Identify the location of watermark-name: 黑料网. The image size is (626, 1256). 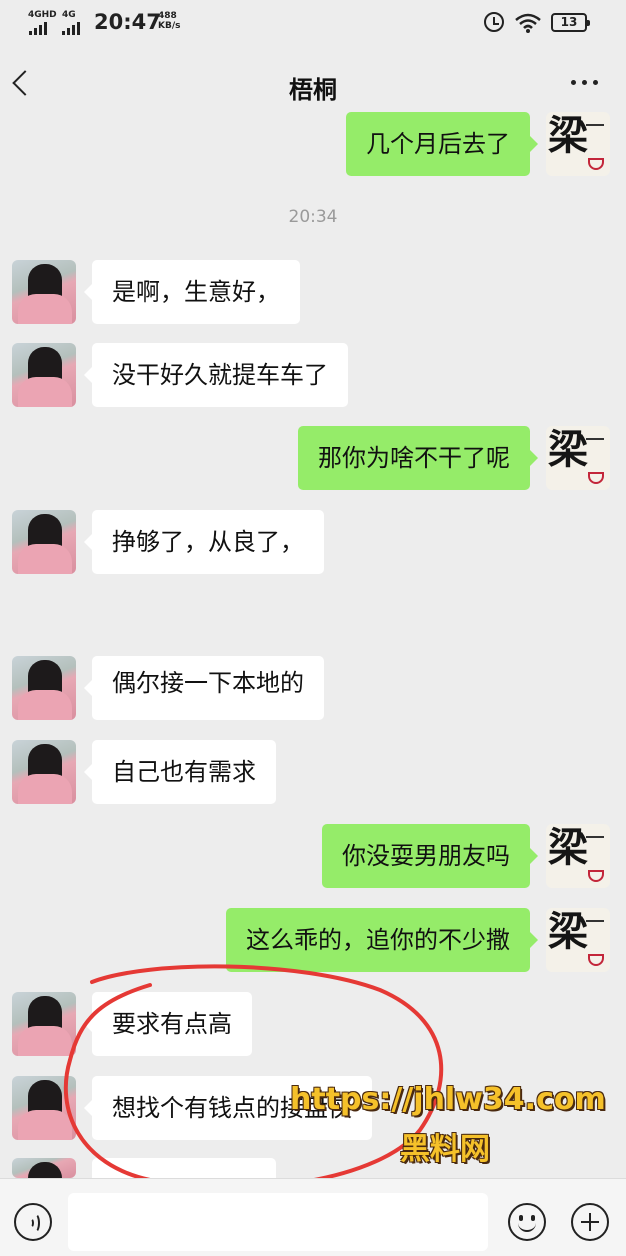
(445, 1149).